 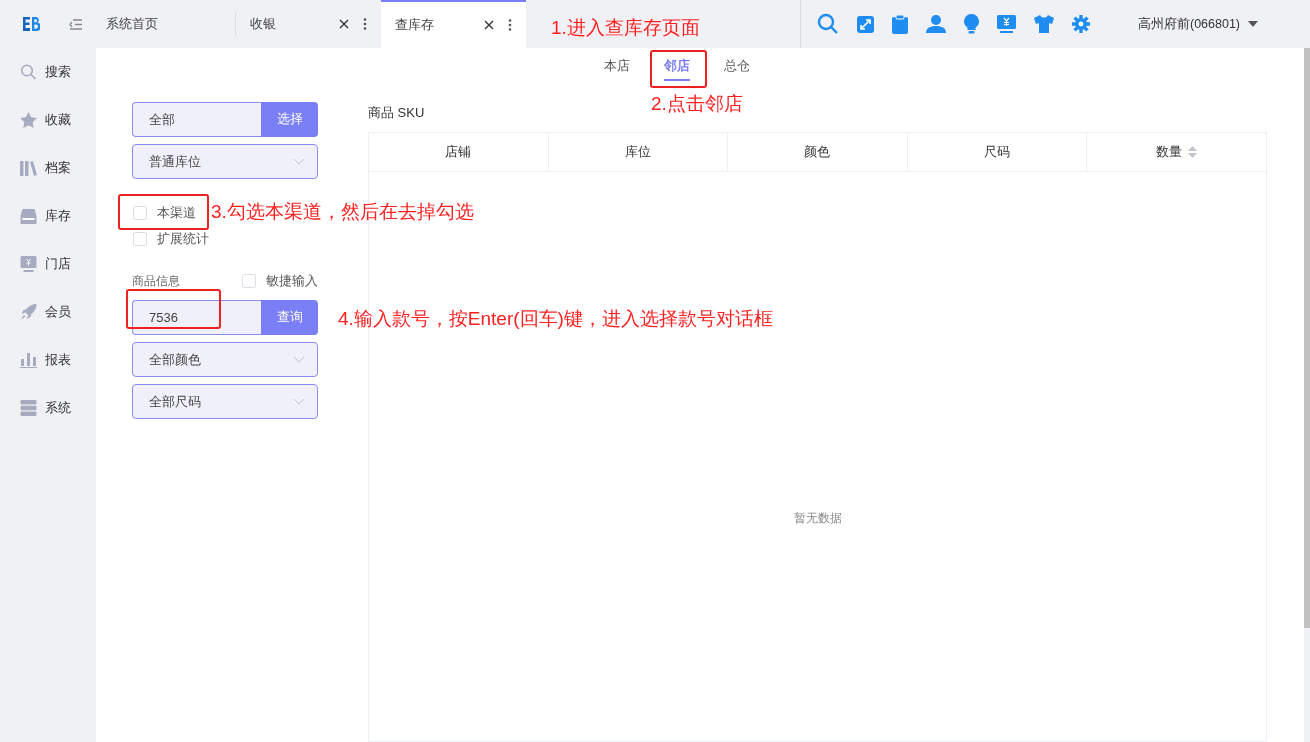 What do you see at coordinates (459, 152) in the screenshot?
I see `column-header: 店铺` at bounding box center [459, 152].